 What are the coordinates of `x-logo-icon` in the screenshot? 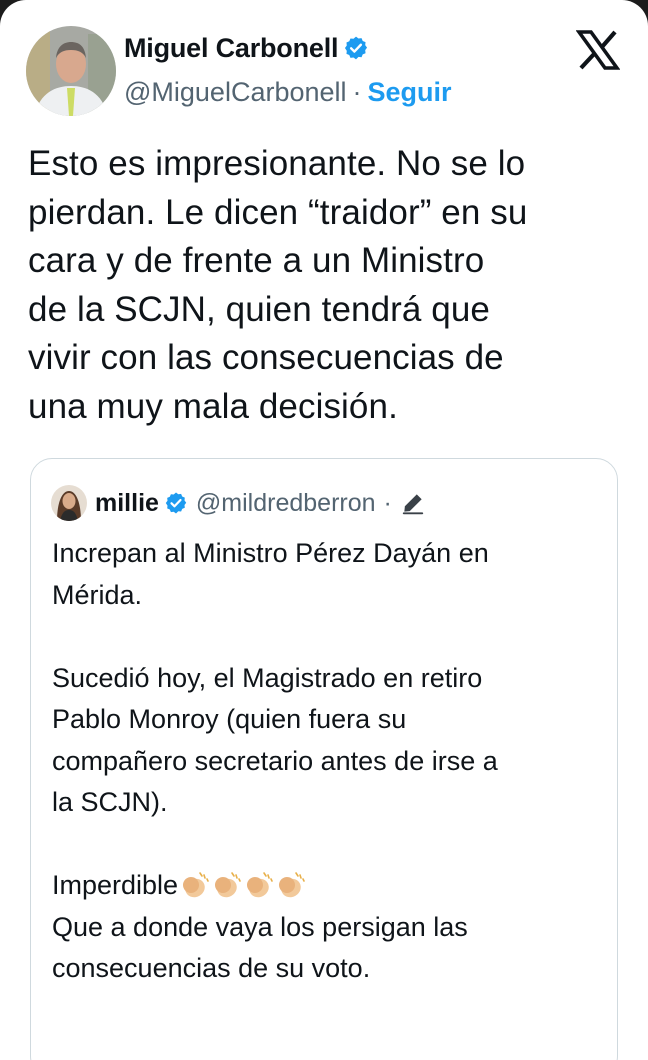 It's located at (598, 50).